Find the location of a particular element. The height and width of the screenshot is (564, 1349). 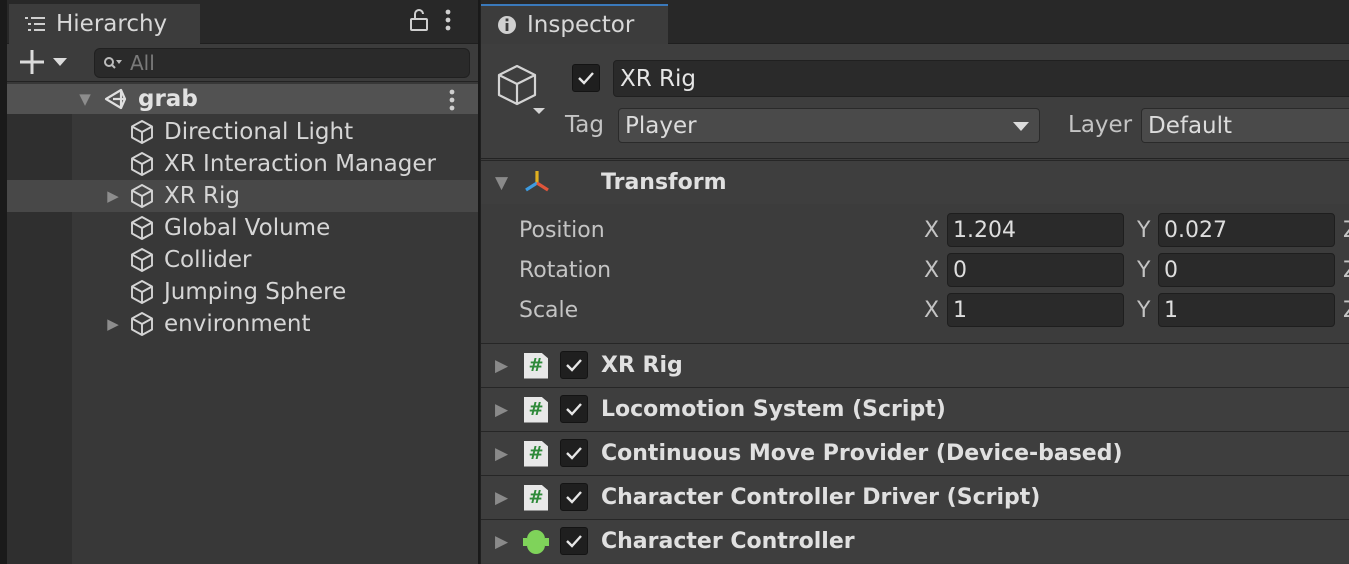

hierarchy-item-label: environment is located at coordinates (237, 324).